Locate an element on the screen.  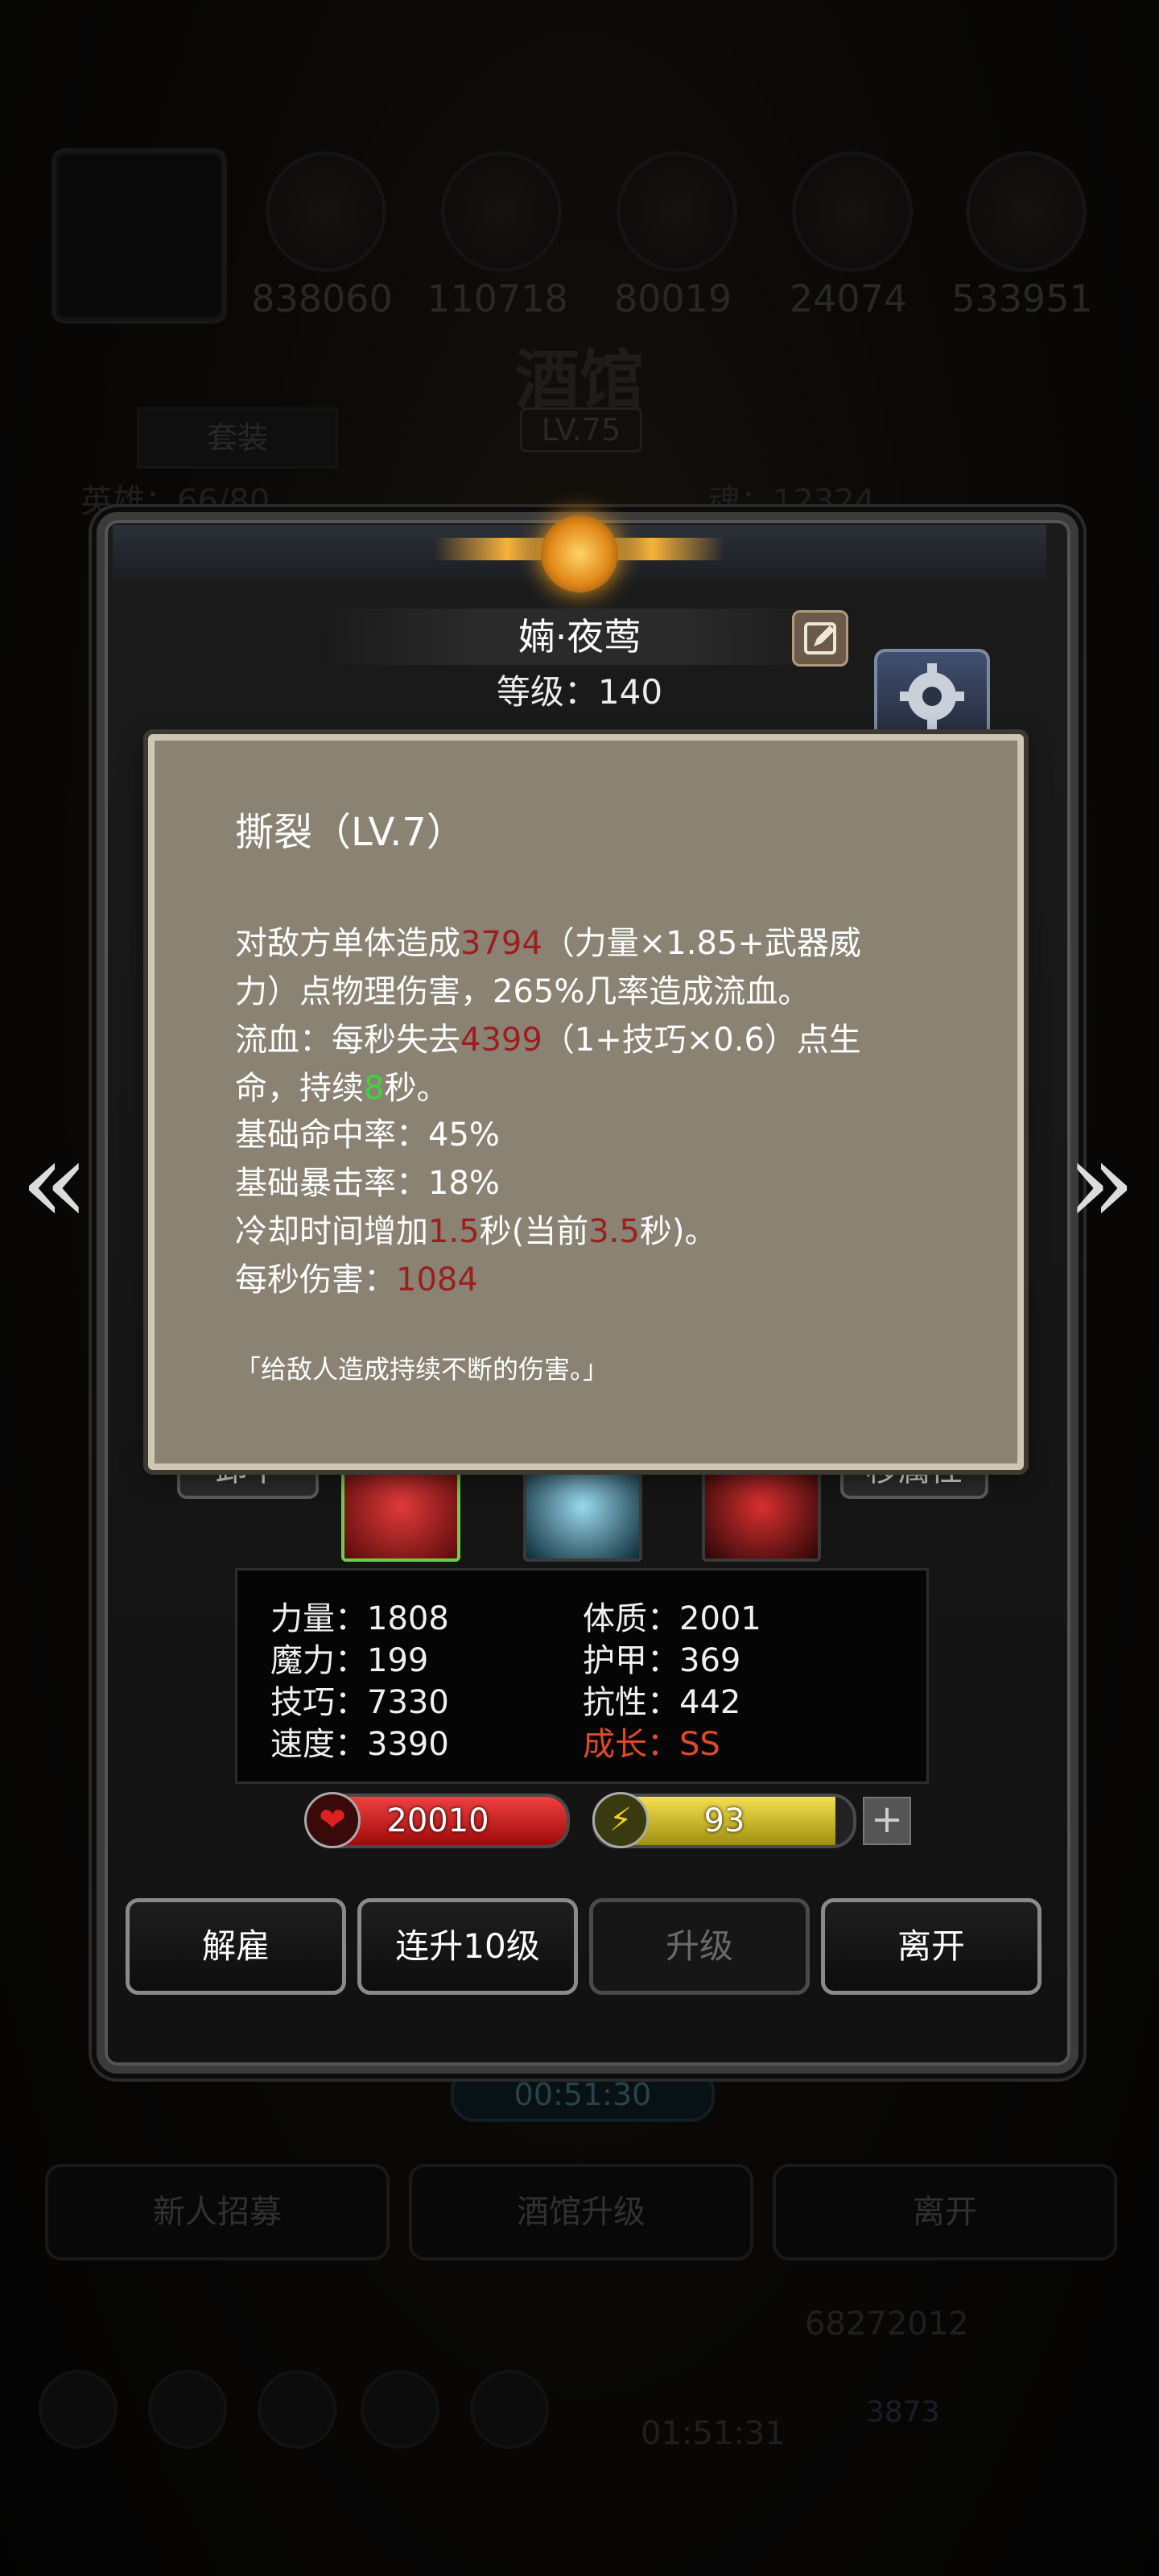
skill-desc-text: 命，持续 is located at coordinates (299, 1088).